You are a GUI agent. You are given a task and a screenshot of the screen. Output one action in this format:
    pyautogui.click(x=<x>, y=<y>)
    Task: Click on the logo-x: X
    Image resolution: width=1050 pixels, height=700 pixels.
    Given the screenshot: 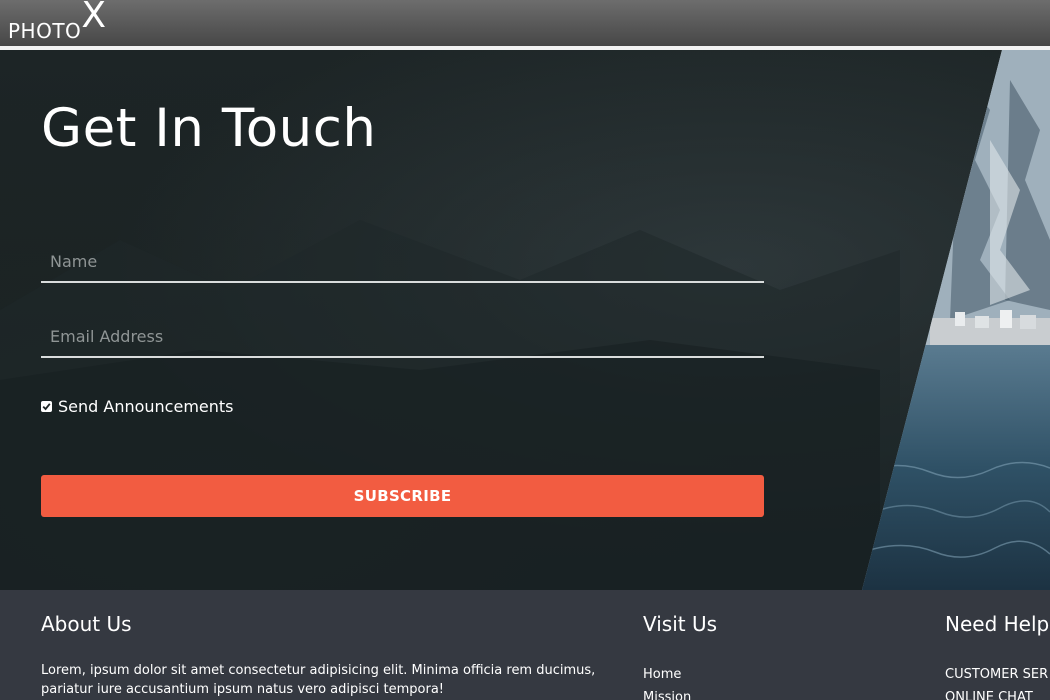 What is the action you would take?
    pyautogui.click(x=93, y=18)
    